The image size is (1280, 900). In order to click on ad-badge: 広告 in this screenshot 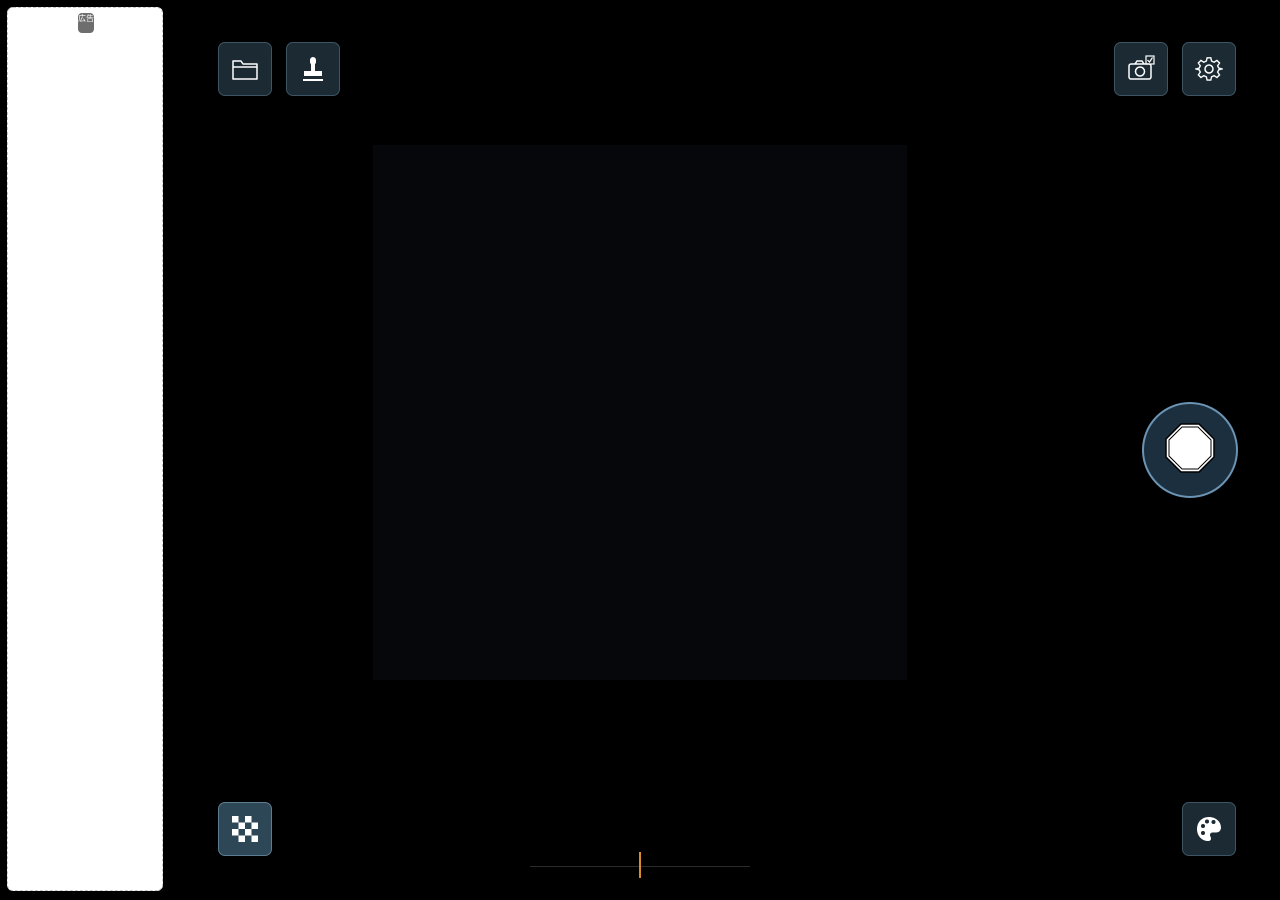, I will do `click(86, 23)`.